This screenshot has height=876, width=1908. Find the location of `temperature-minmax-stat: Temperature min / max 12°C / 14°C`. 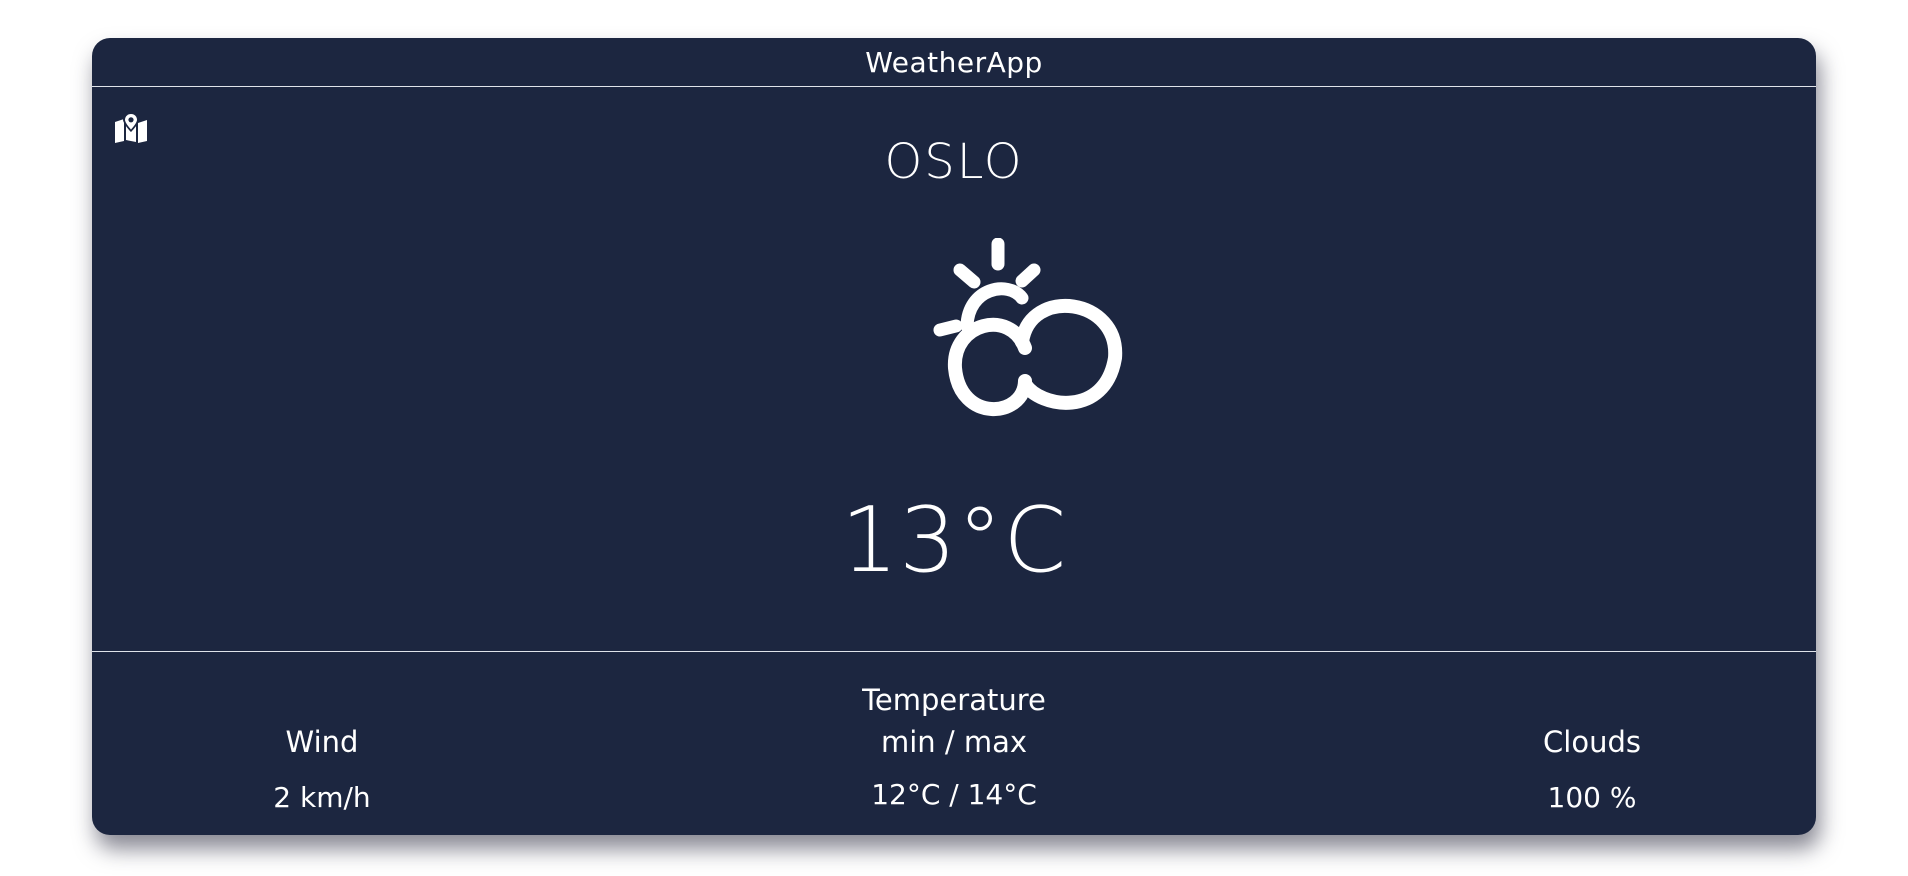

temperature-minmax-stat: Temperature min / max 12°C / 14°C is located at coordinates (954, 747).